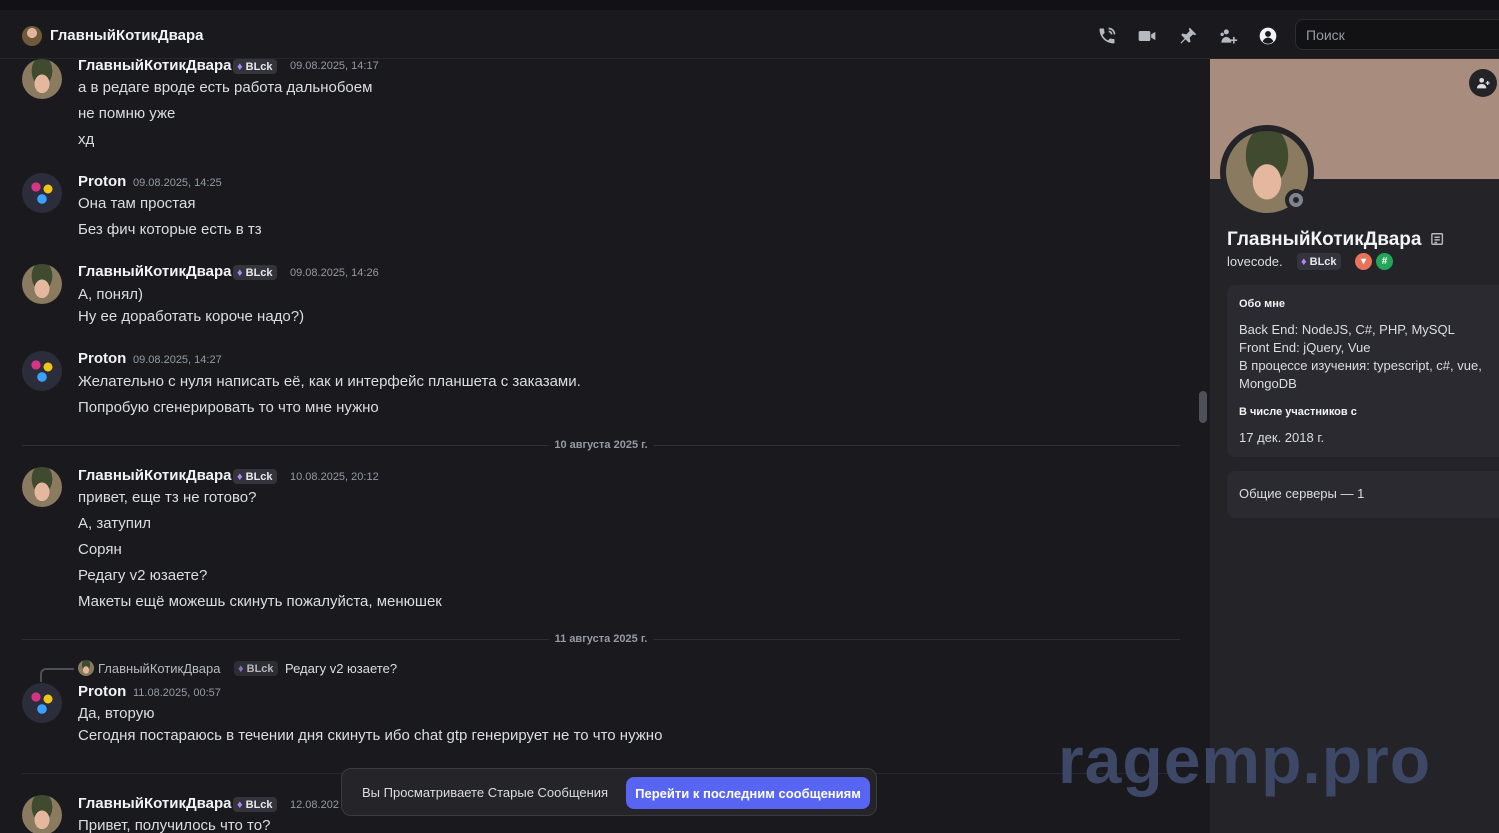 Image resolution: width=1499 pixels, height=833 pixels. Describe the element at coordinates (167, 497) in the screenshot. I see `message-text: привет, еще тз не готово?` at that location.